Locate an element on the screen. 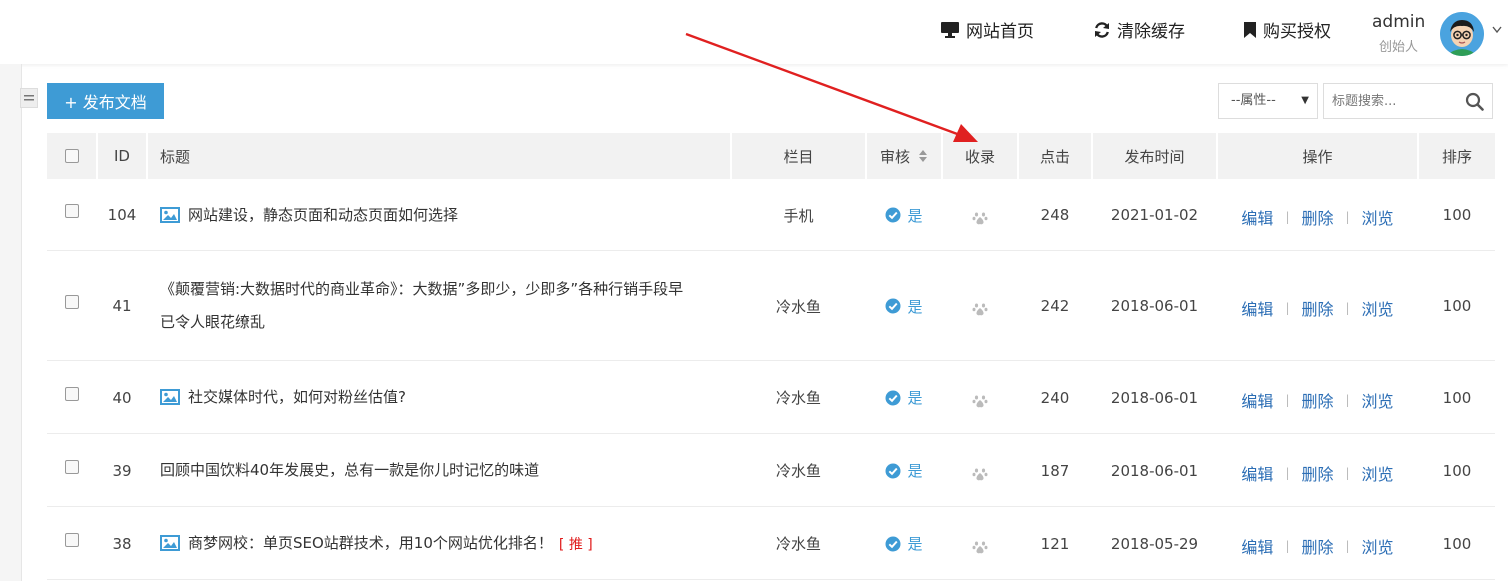 This screenshot has height=581, width=1508. nav-buy-license: 购买授权 is located at coordinates (1287, 29).